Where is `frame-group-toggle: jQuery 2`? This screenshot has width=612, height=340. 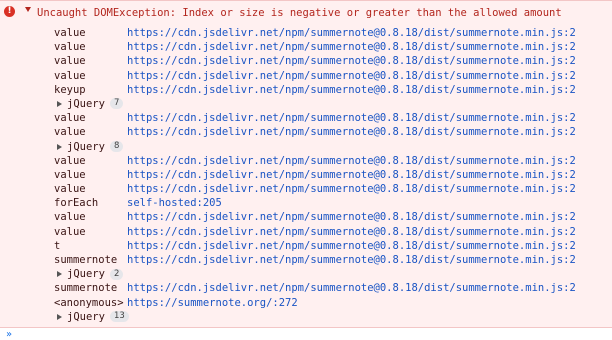
frame-group-toggle: jQuery 2 is located at coordinates (90, 274).